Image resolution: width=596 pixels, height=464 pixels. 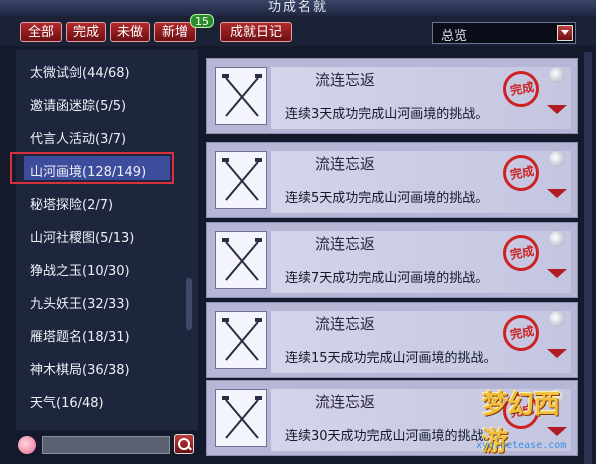 I want to click on tab-completed: 完成, so click(x=86, y=32).